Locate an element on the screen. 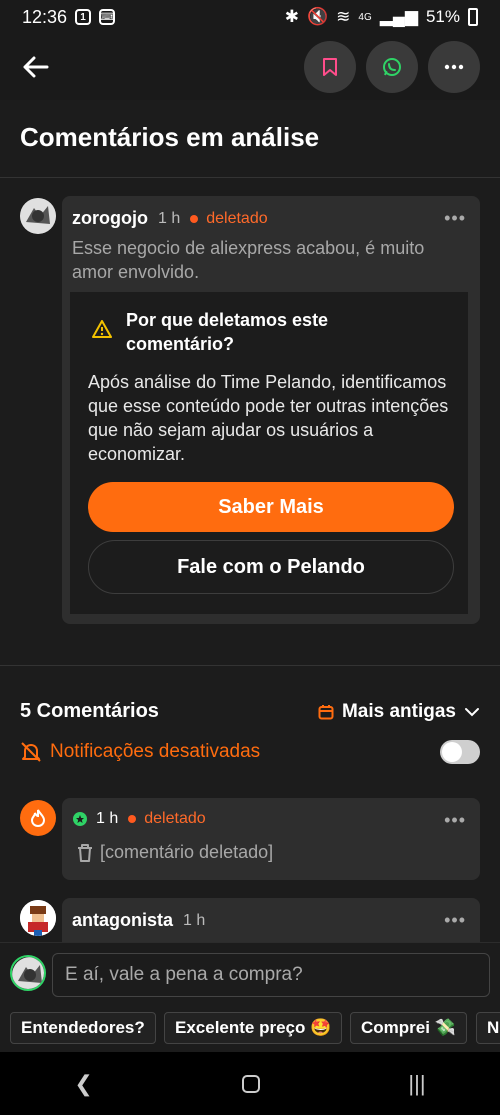 The width and height of the screenshot is (500, 1115). notifications-row: Notificações desativadas is located at coordinates (250, 752).